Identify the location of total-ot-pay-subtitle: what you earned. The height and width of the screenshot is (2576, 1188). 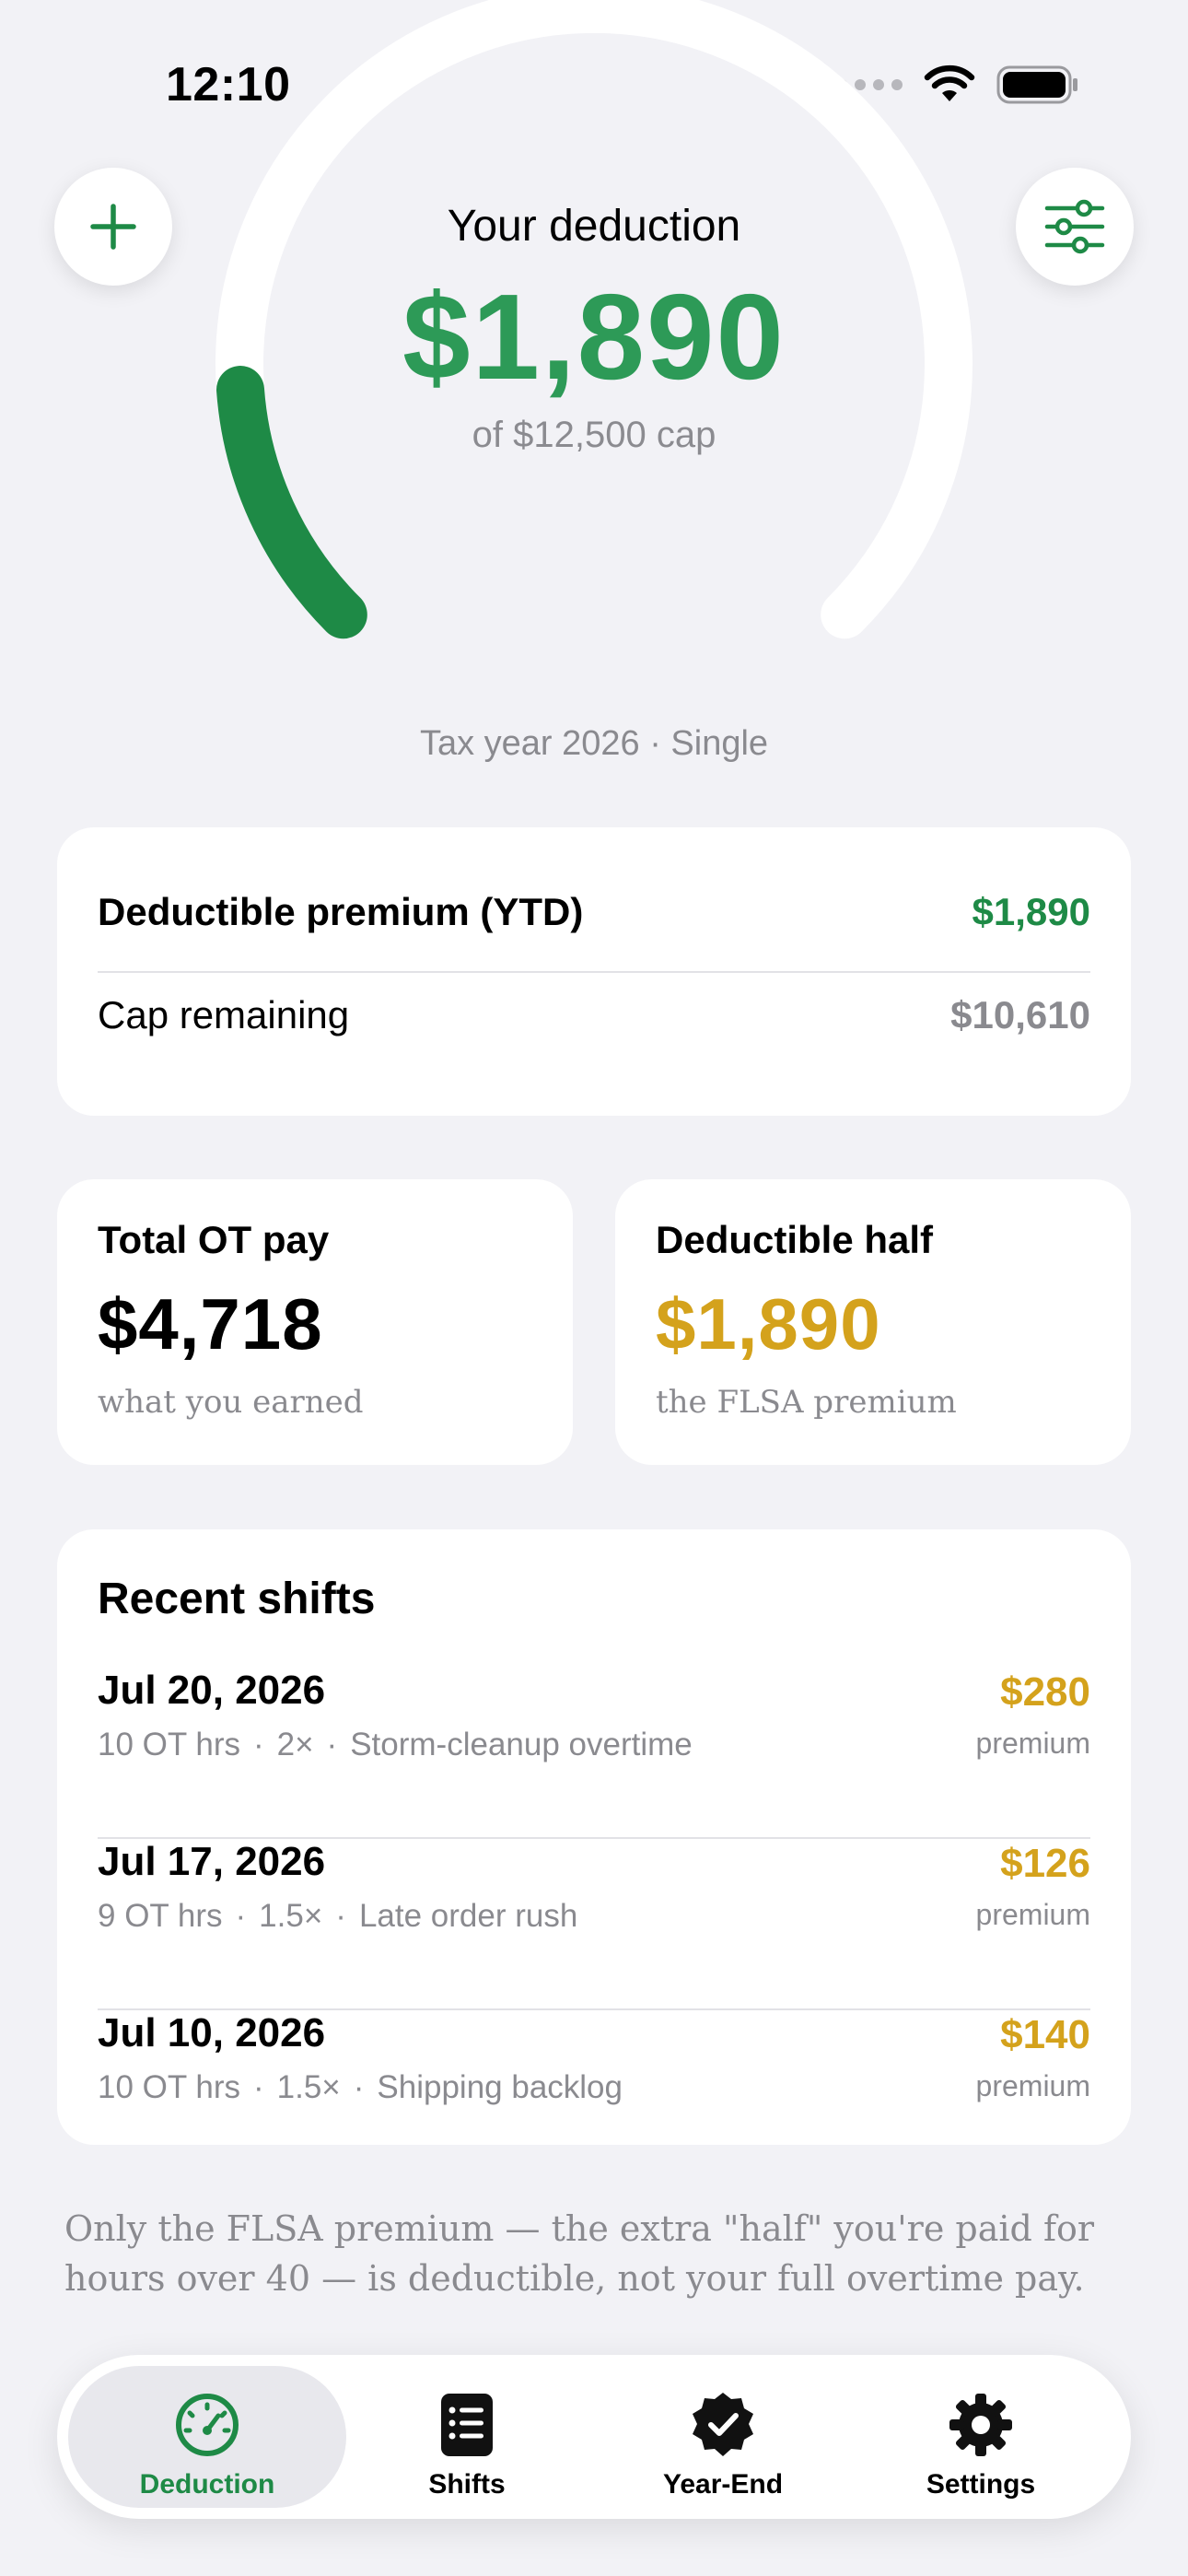
(231, 1403).